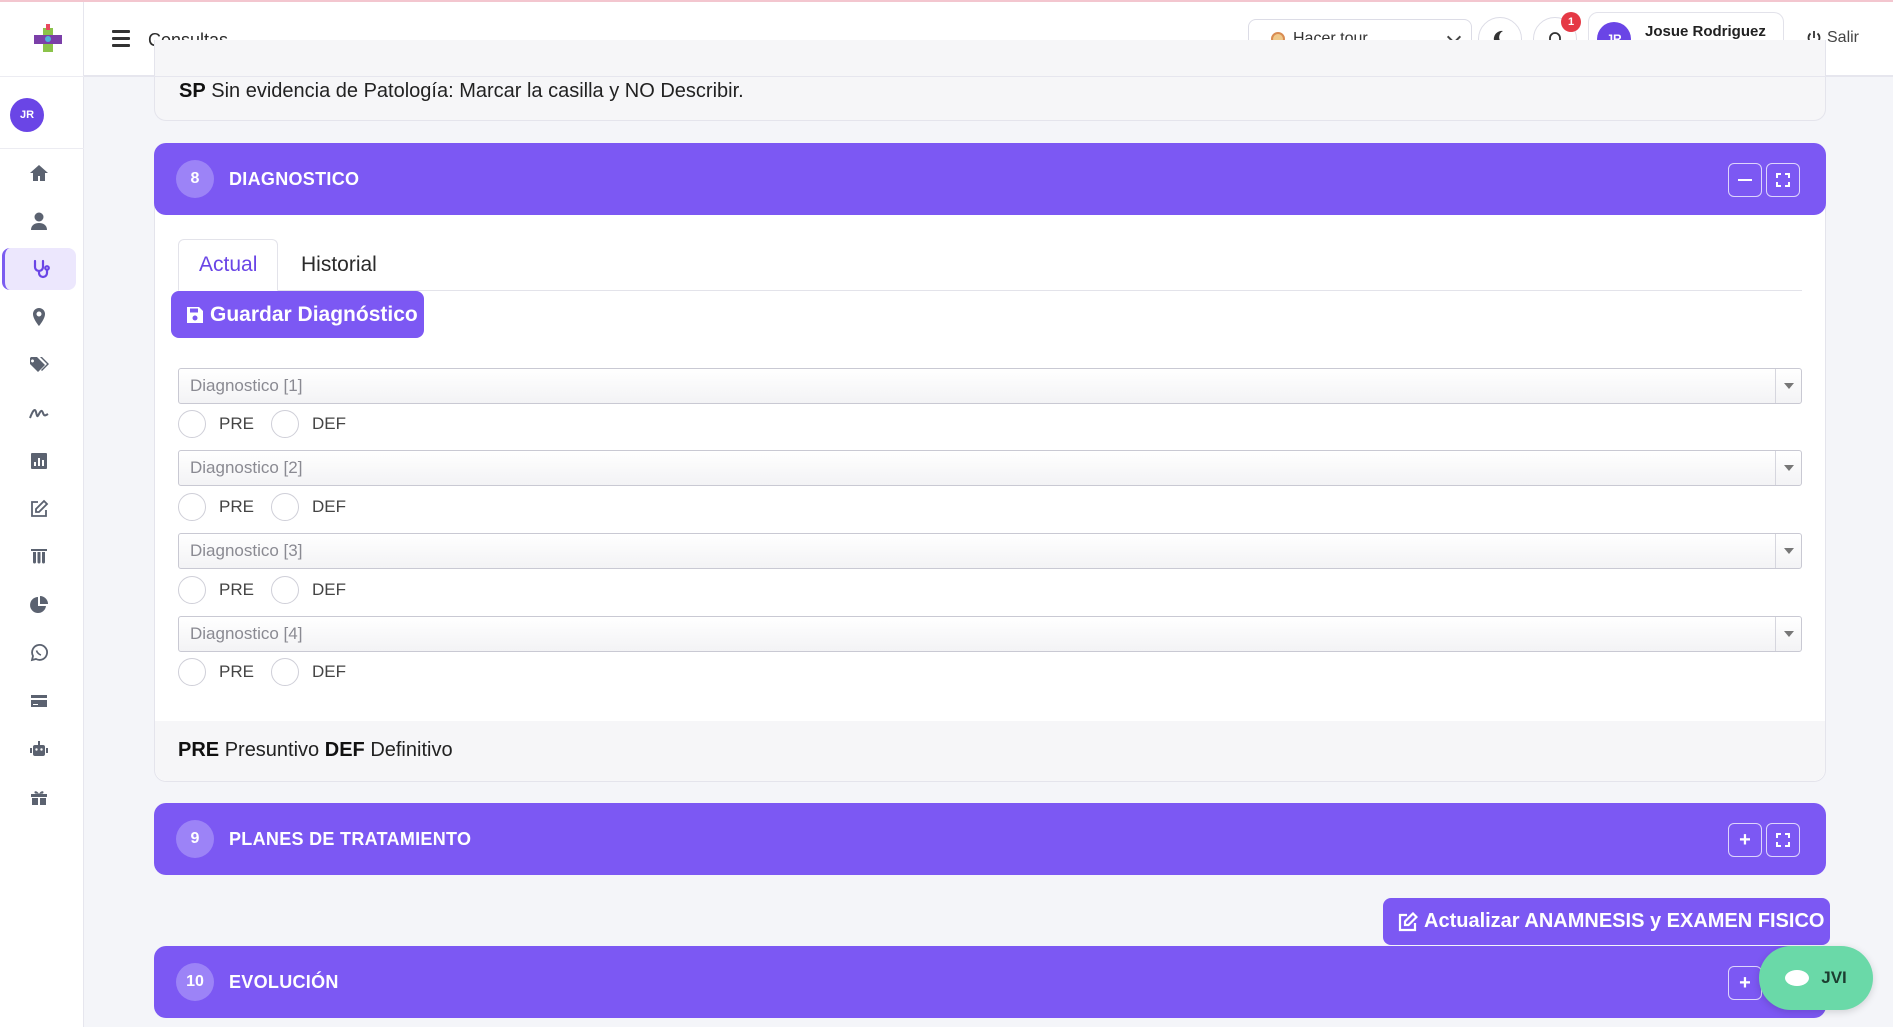  Describe the element at coordinates (121, 38) in the screenshot. I see `menu-toggle-icon` at that location.